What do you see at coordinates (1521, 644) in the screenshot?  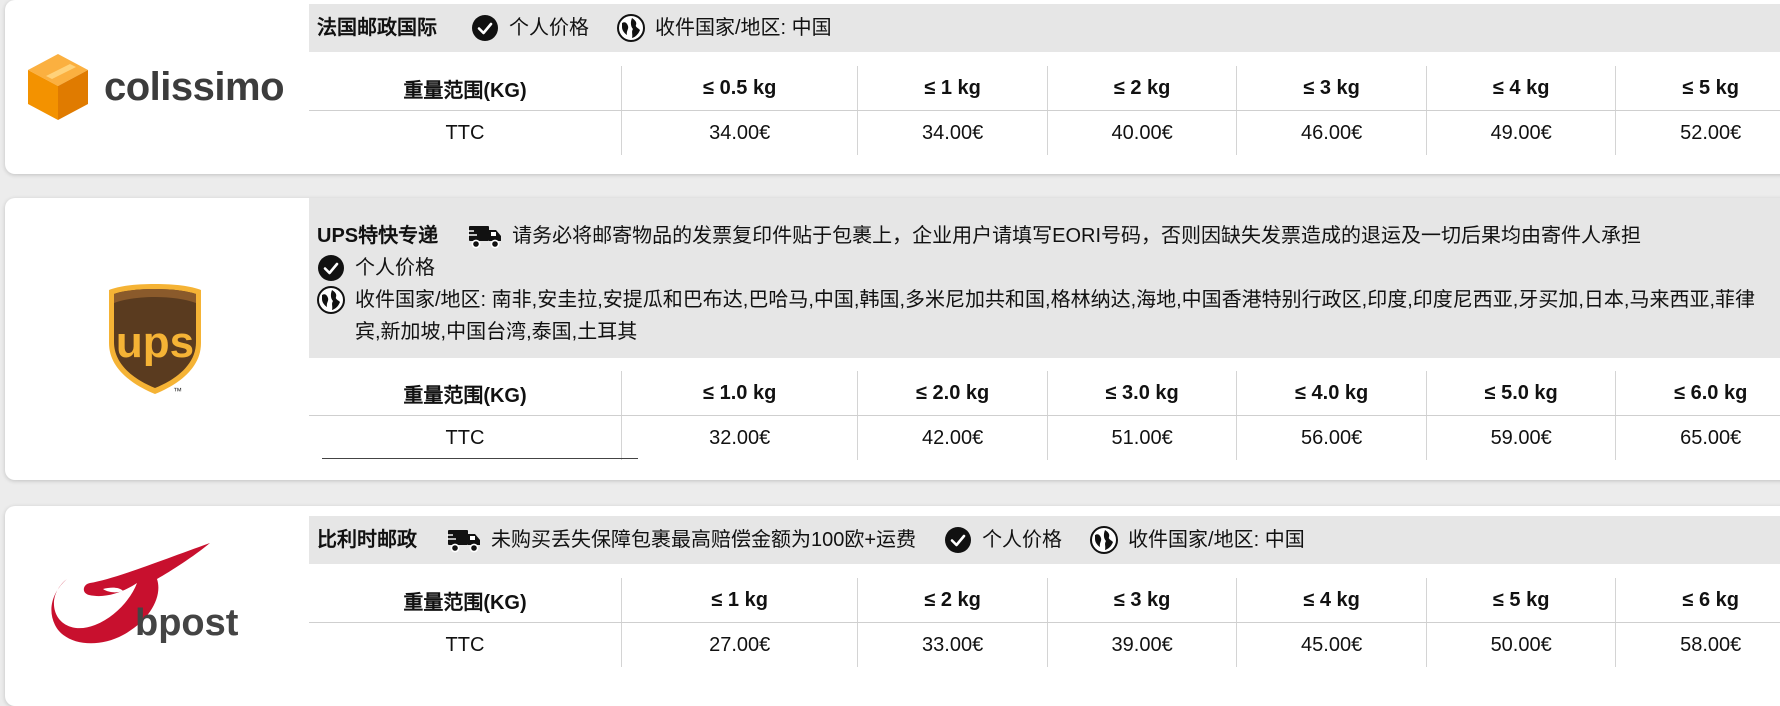 I see `price-cell: 50.00€` at bounding box center [1521, 644].